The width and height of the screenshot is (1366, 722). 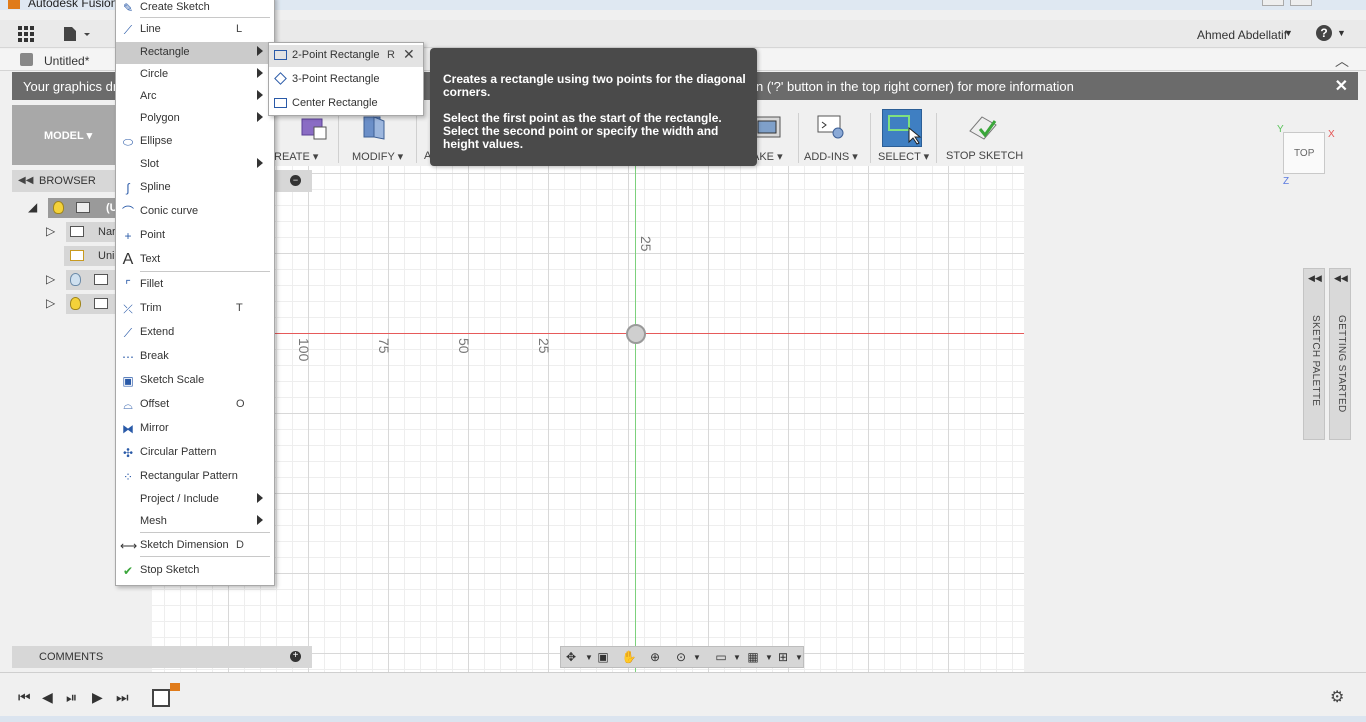 I want to click on minimize-button, so click(x=1273, y=3).